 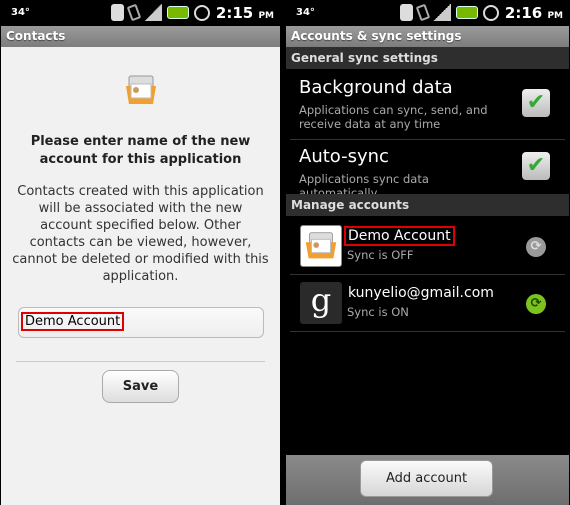 I want to click on title-bar: Accounts & sync settings, so click(x=427, y=36).